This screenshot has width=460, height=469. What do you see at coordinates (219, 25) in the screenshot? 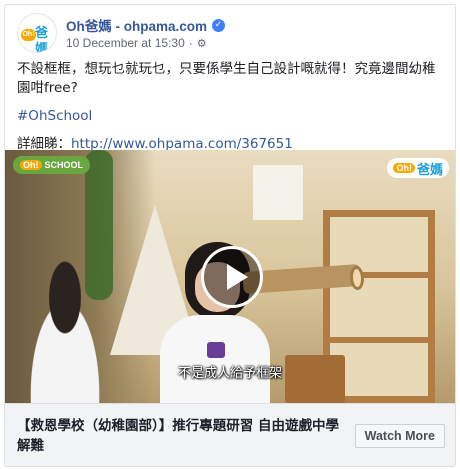
I see `verified-badge-icon: ✓` at bounding box center [219, 25].